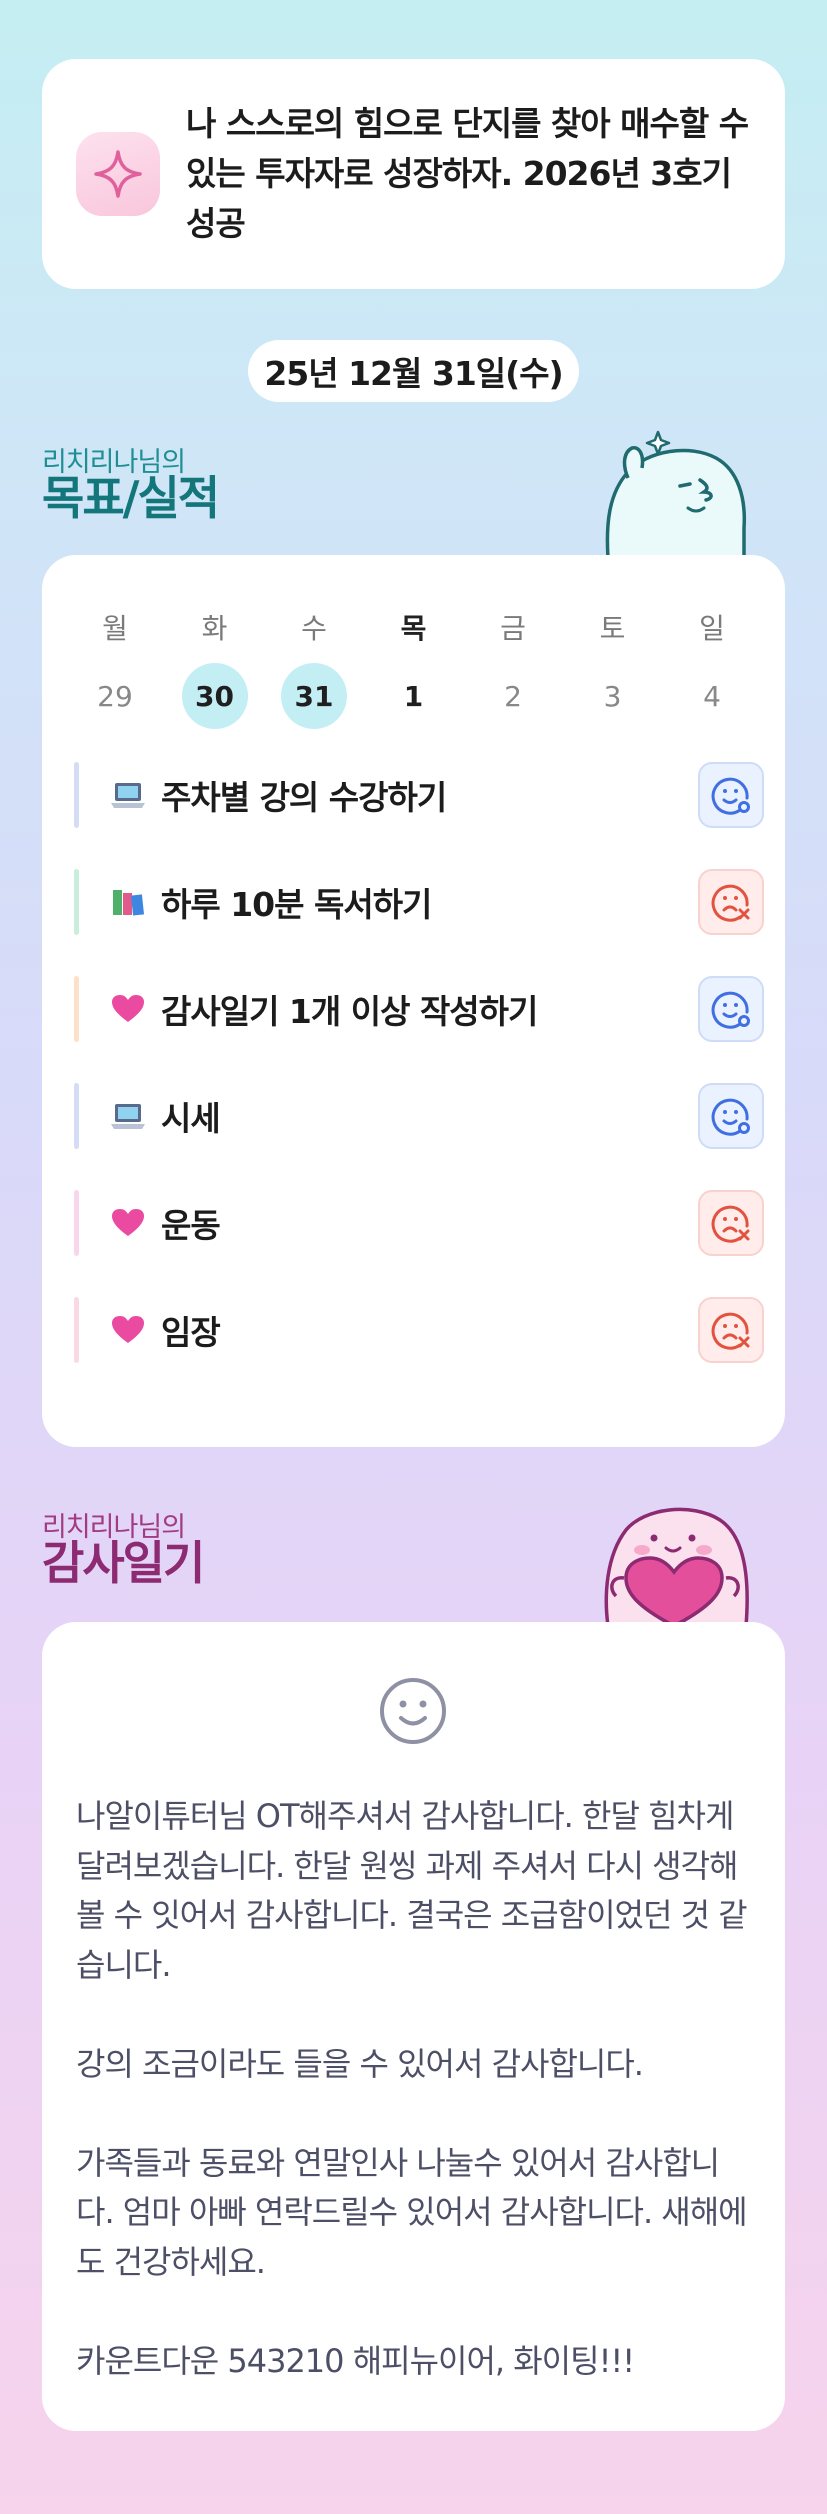 This screenshot has height=2514, width=827. I want to click on goals-section-title: 목표/실적, so click(131, 498).